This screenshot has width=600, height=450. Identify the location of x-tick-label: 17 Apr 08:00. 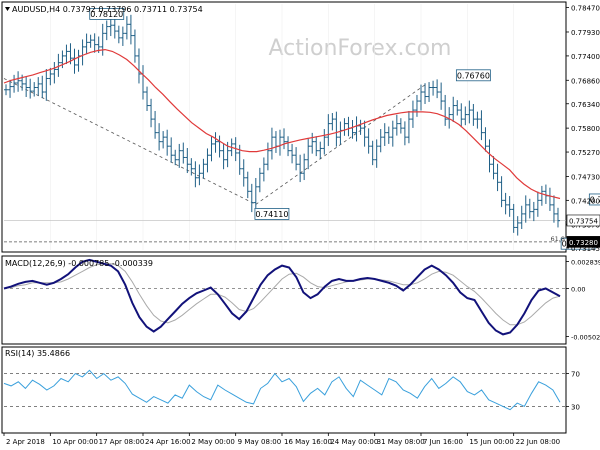
(122, 442).